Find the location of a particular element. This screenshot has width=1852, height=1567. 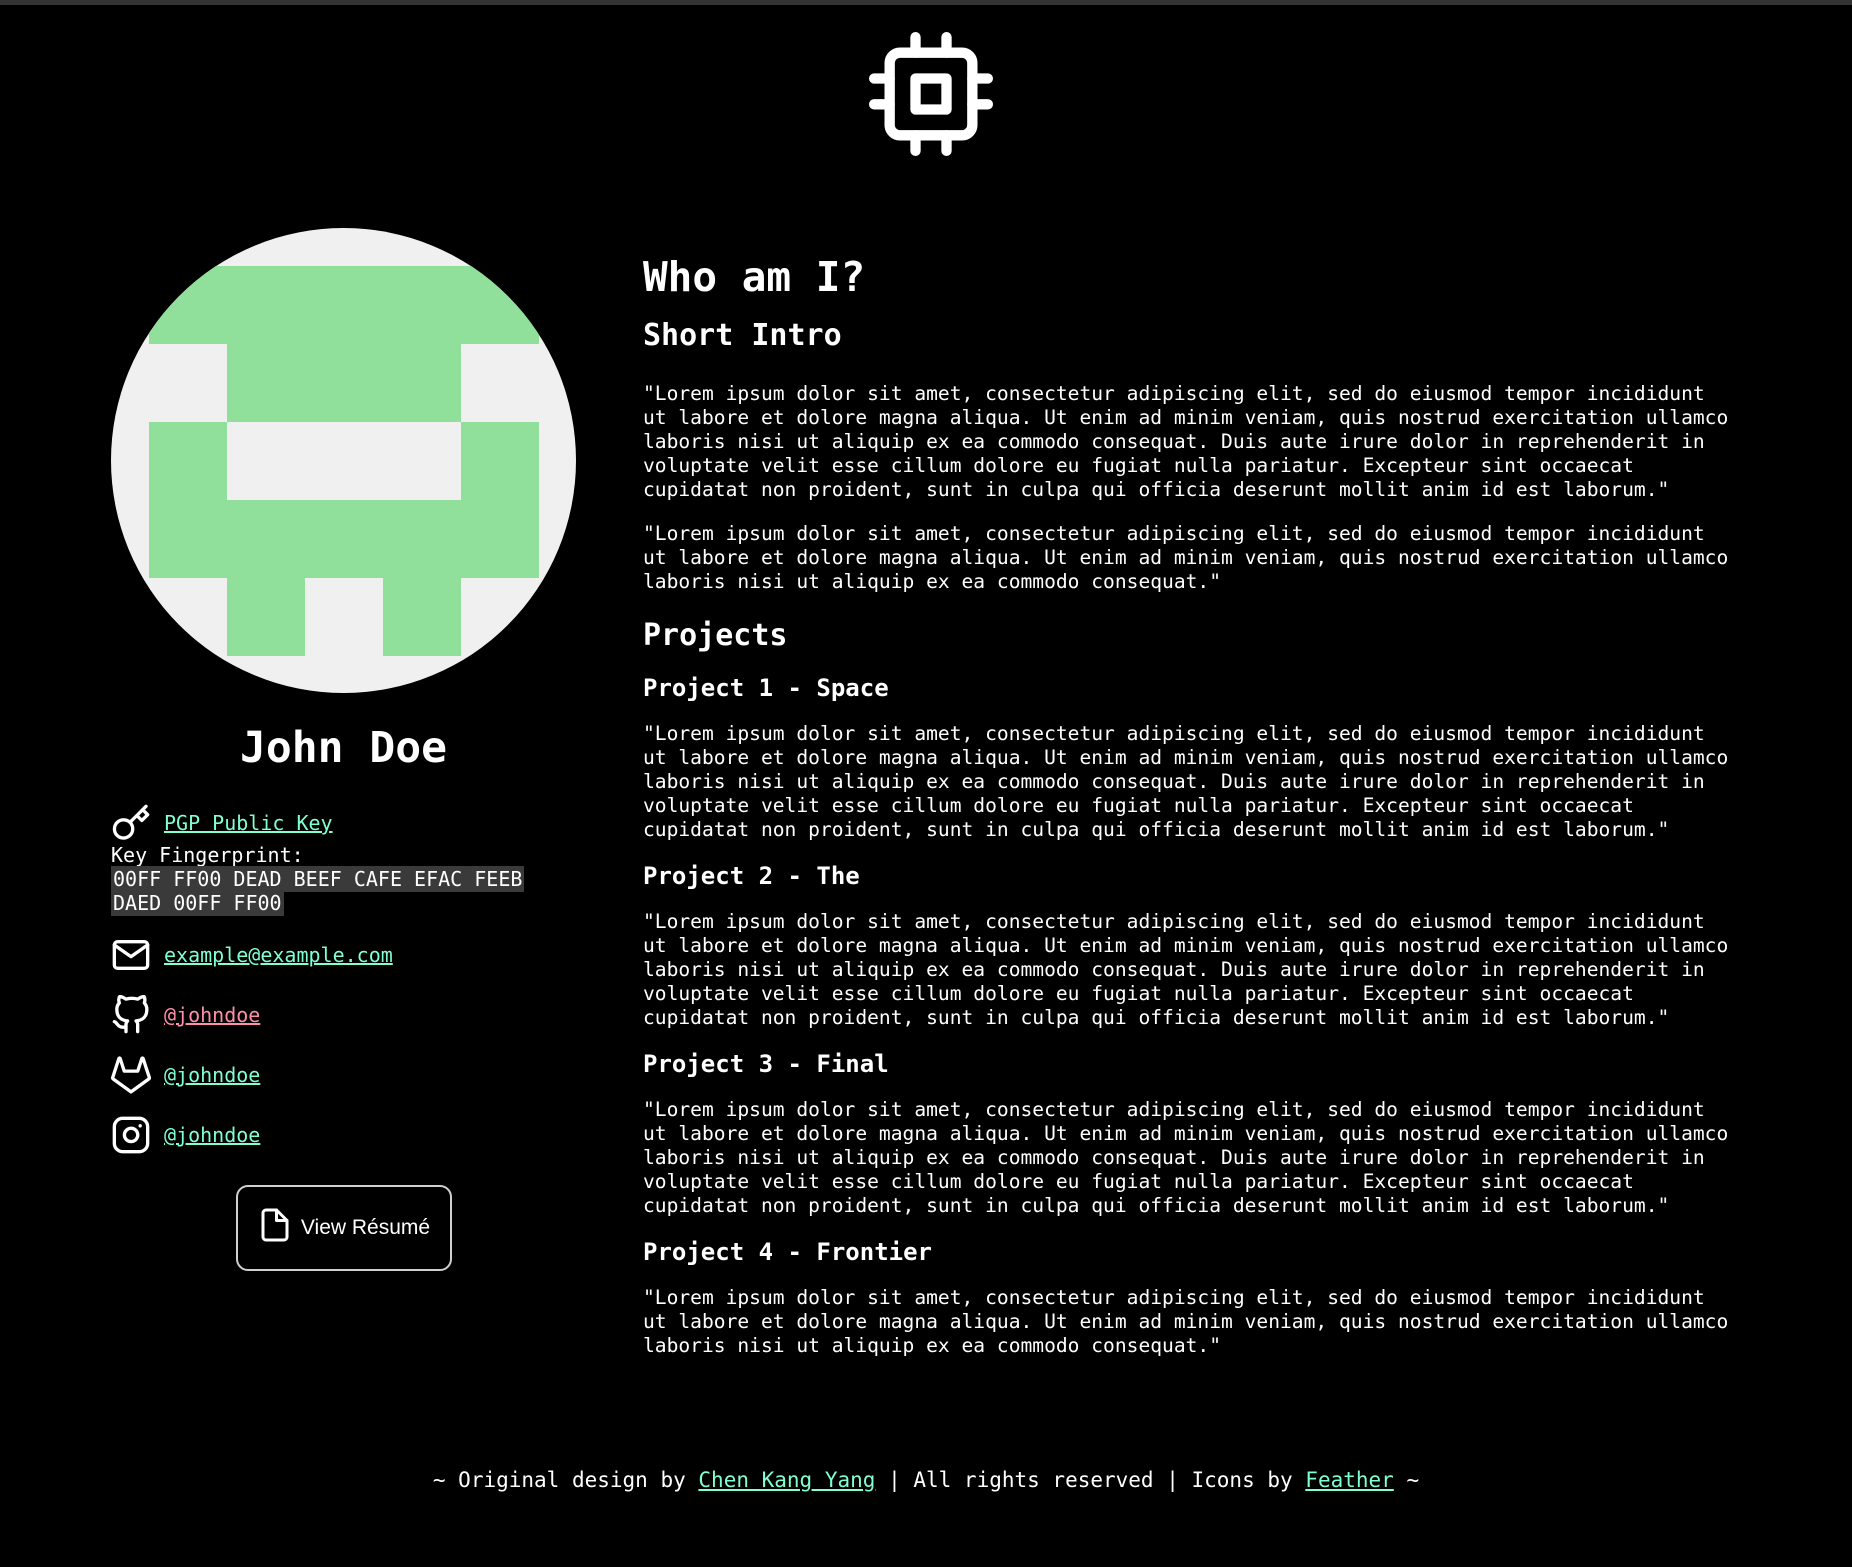

intro-heading: Short Intro is located at coordinates (742, 335).